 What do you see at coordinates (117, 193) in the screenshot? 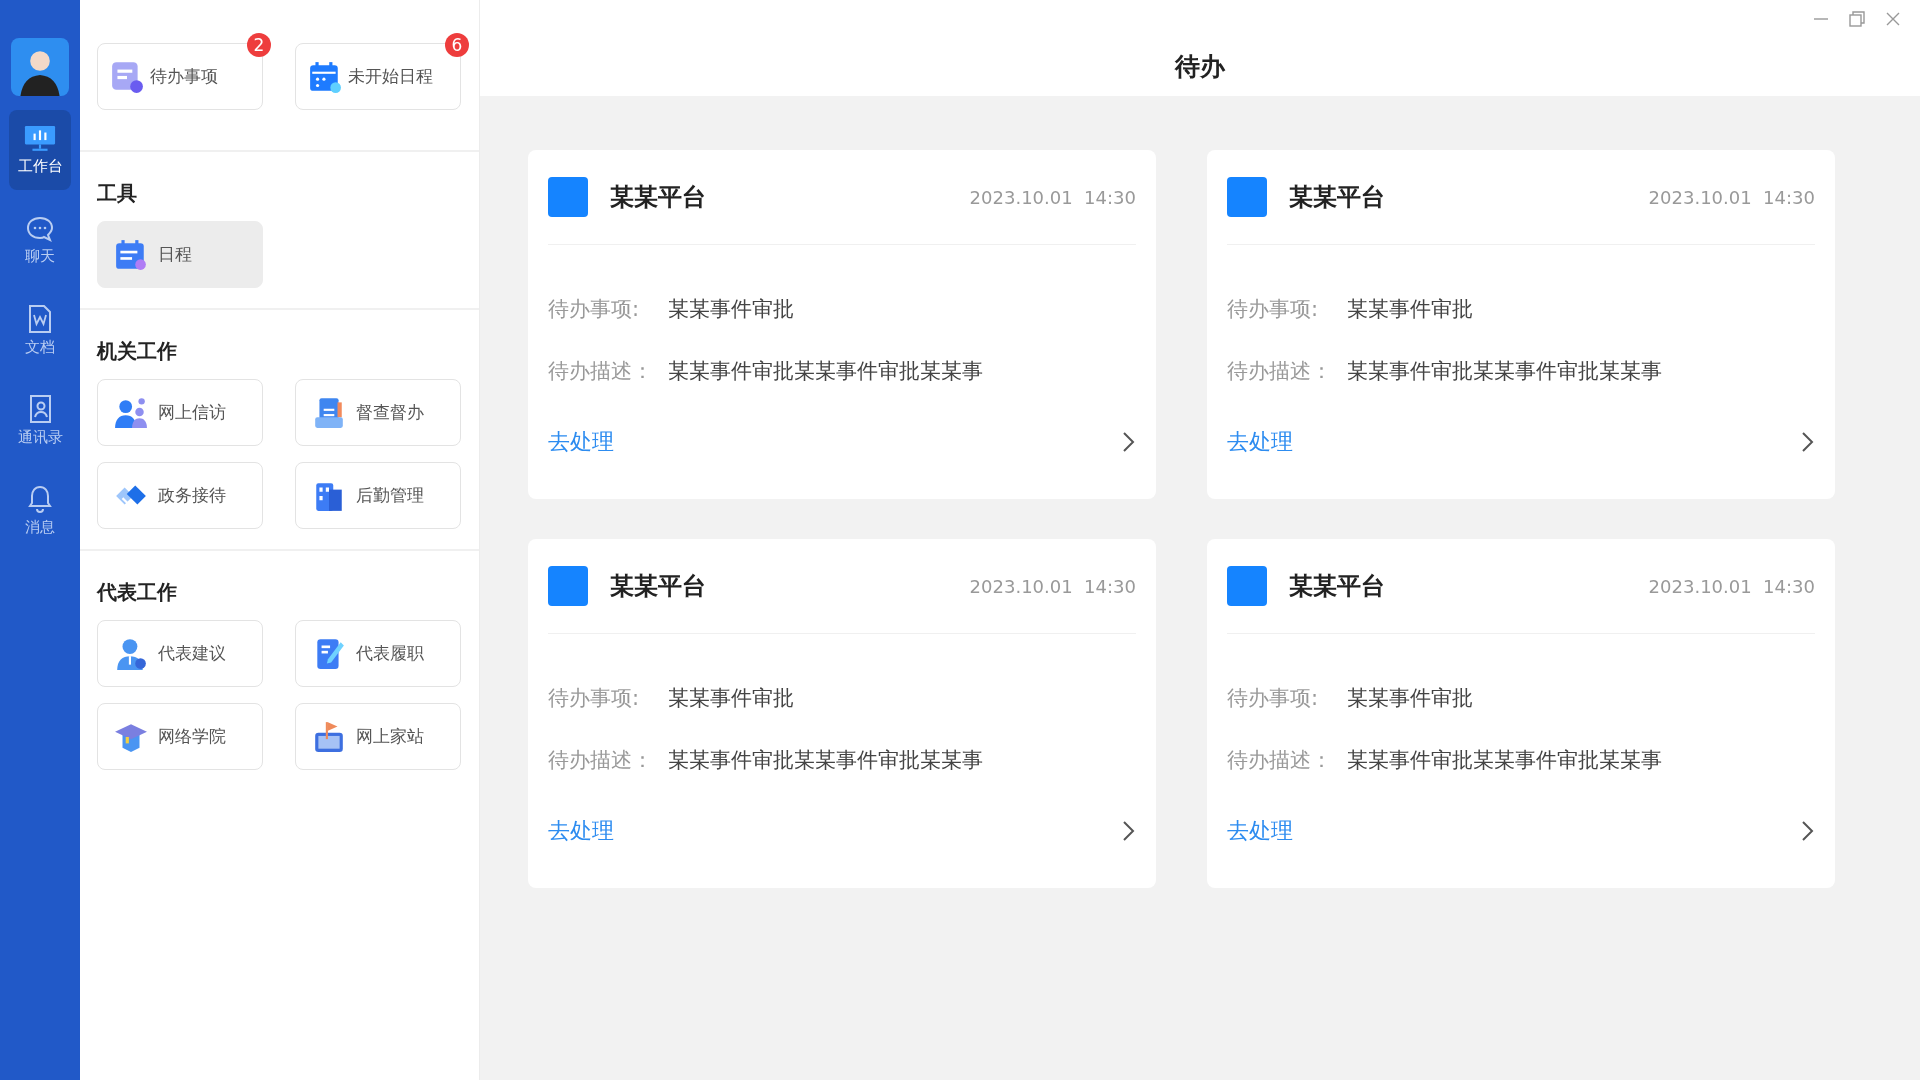
I see `section-title: 工具` at bounding box center [117, 193].